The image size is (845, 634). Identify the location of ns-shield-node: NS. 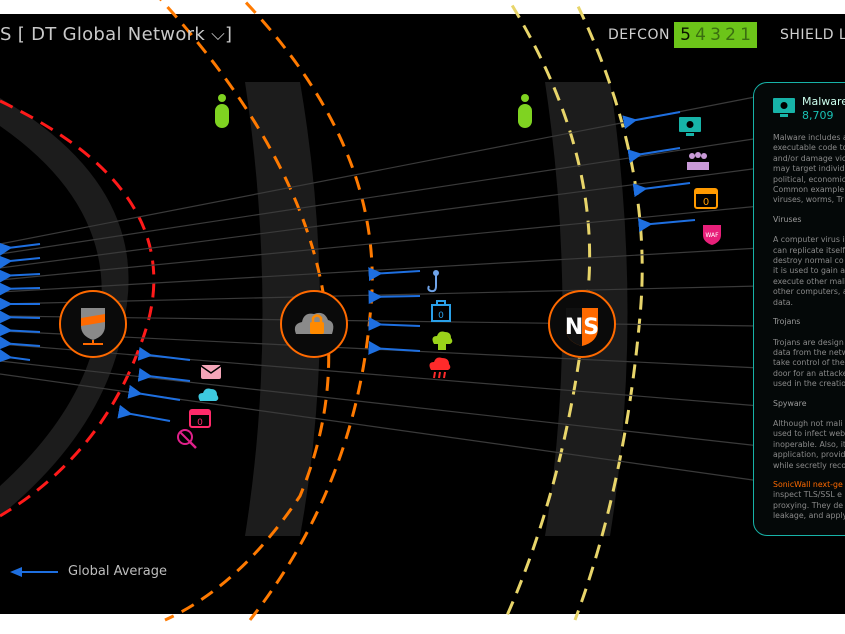
(582, 324).